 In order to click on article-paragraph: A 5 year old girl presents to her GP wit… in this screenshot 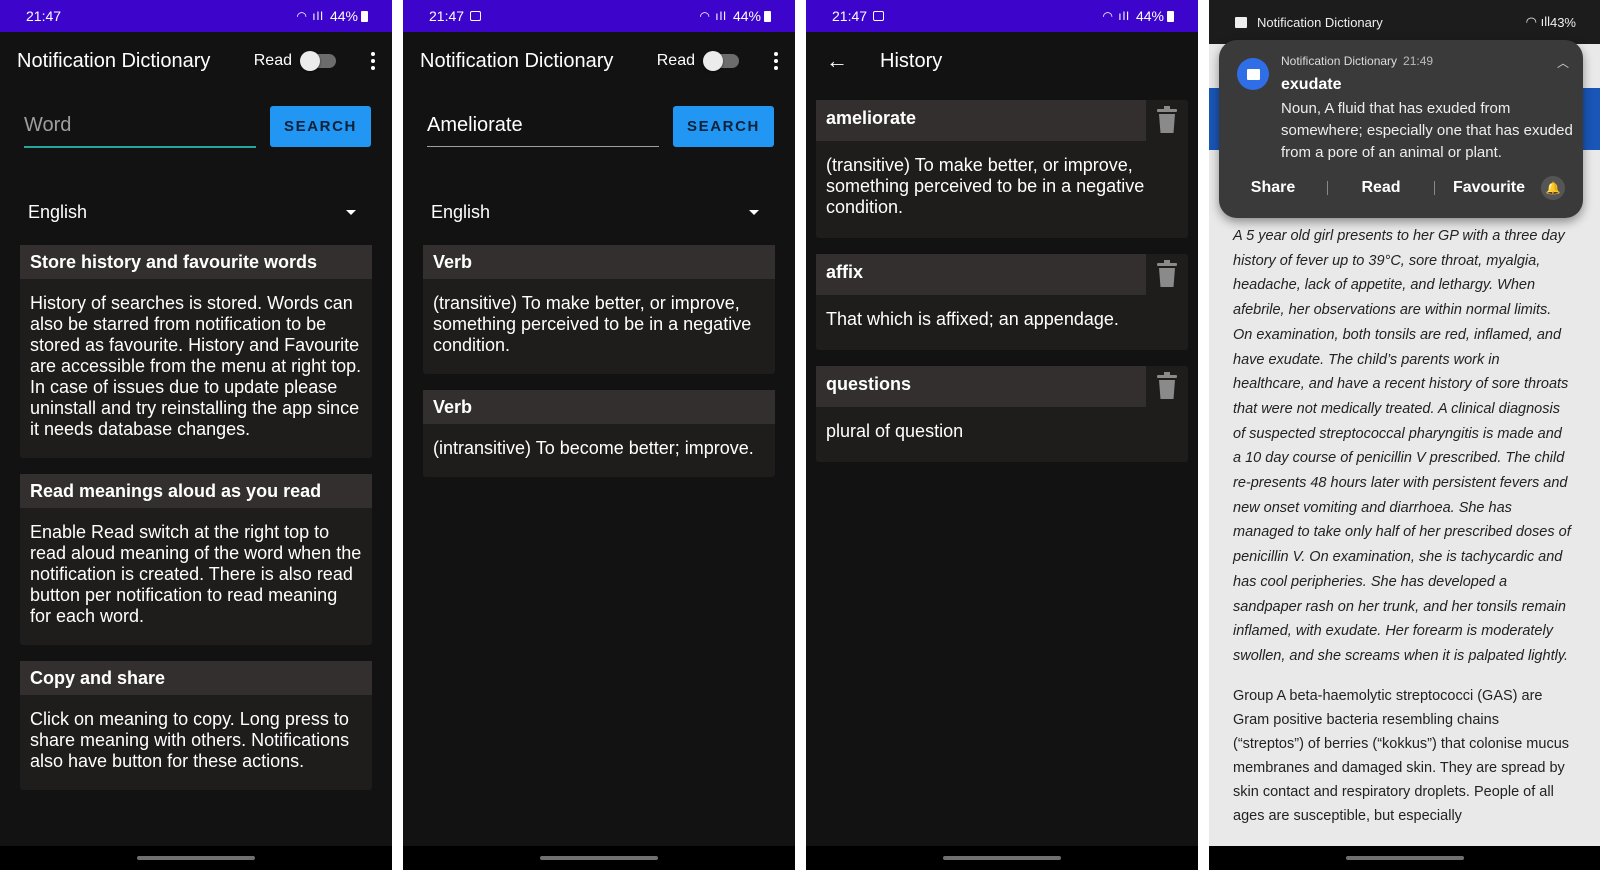, I will do `click(1402, 446)`.